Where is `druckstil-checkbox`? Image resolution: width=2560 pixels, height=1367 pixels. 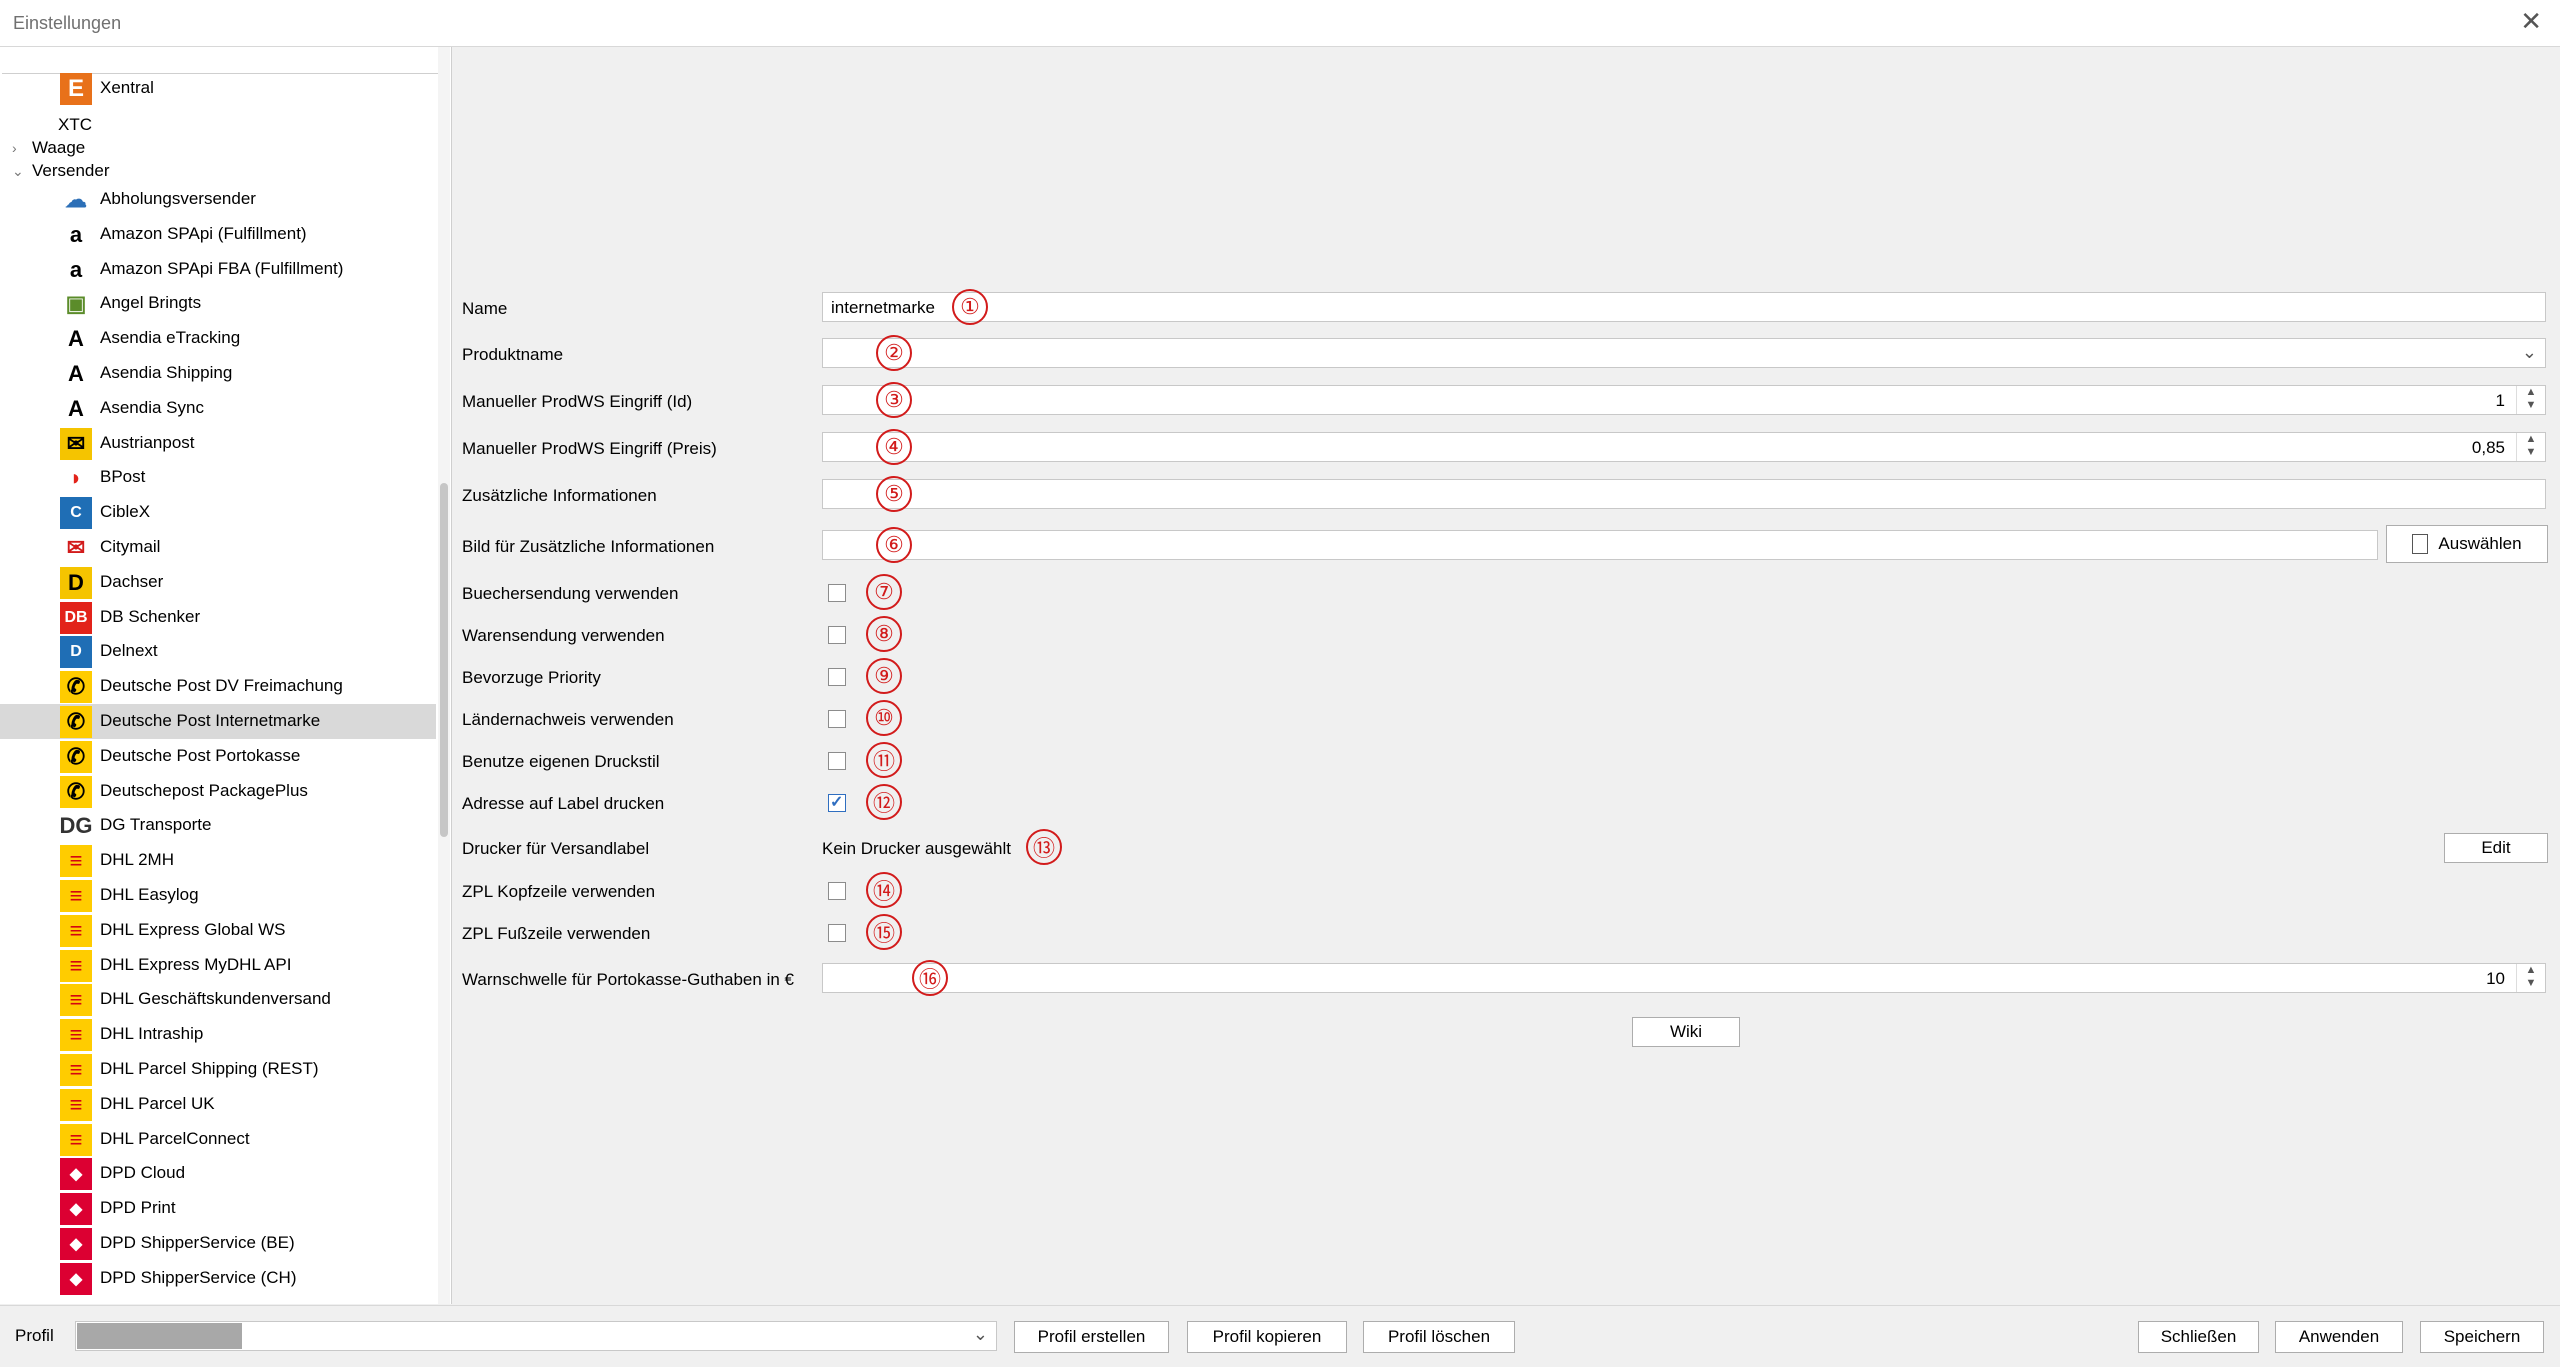
druckstil-checkbox is located at coordinates (837, 761).